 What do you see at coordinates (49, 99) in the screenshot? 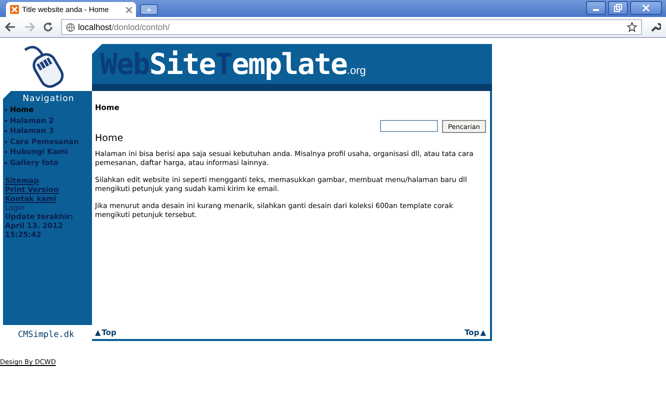
I see `navigation-heading: Navigation` at bounding box center [49, 99].